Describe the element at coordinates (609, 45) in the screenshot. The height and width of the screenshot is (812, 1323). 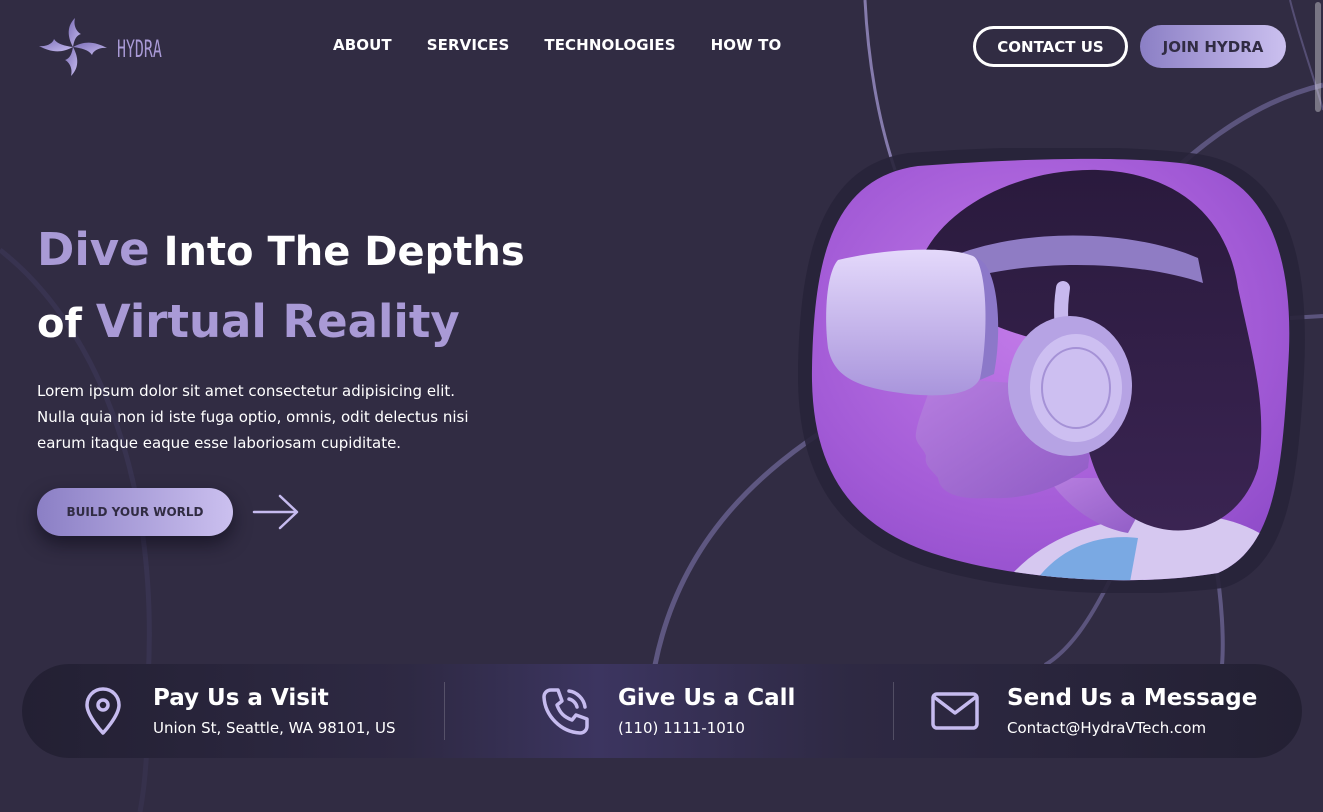
I see `nav-technologies: TECHNOLOGIES` at that location.